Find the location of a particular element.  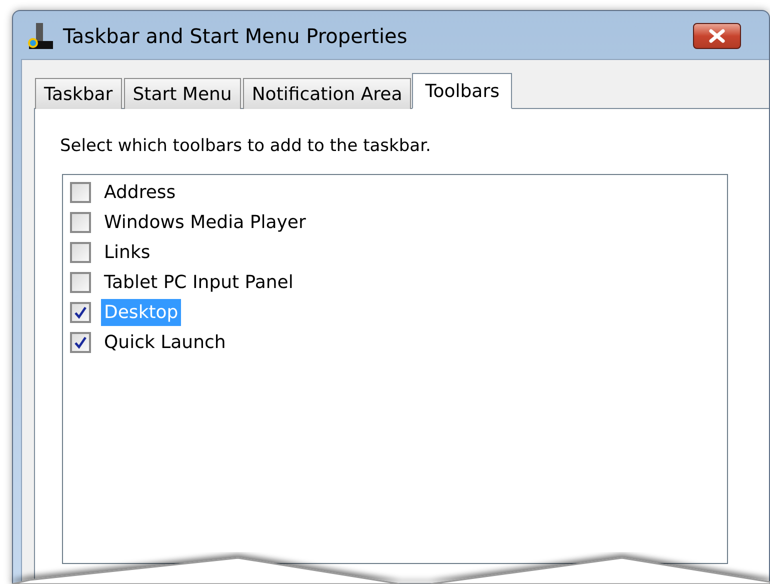

toolbar-option: Address is located at coordinates (140, 192).